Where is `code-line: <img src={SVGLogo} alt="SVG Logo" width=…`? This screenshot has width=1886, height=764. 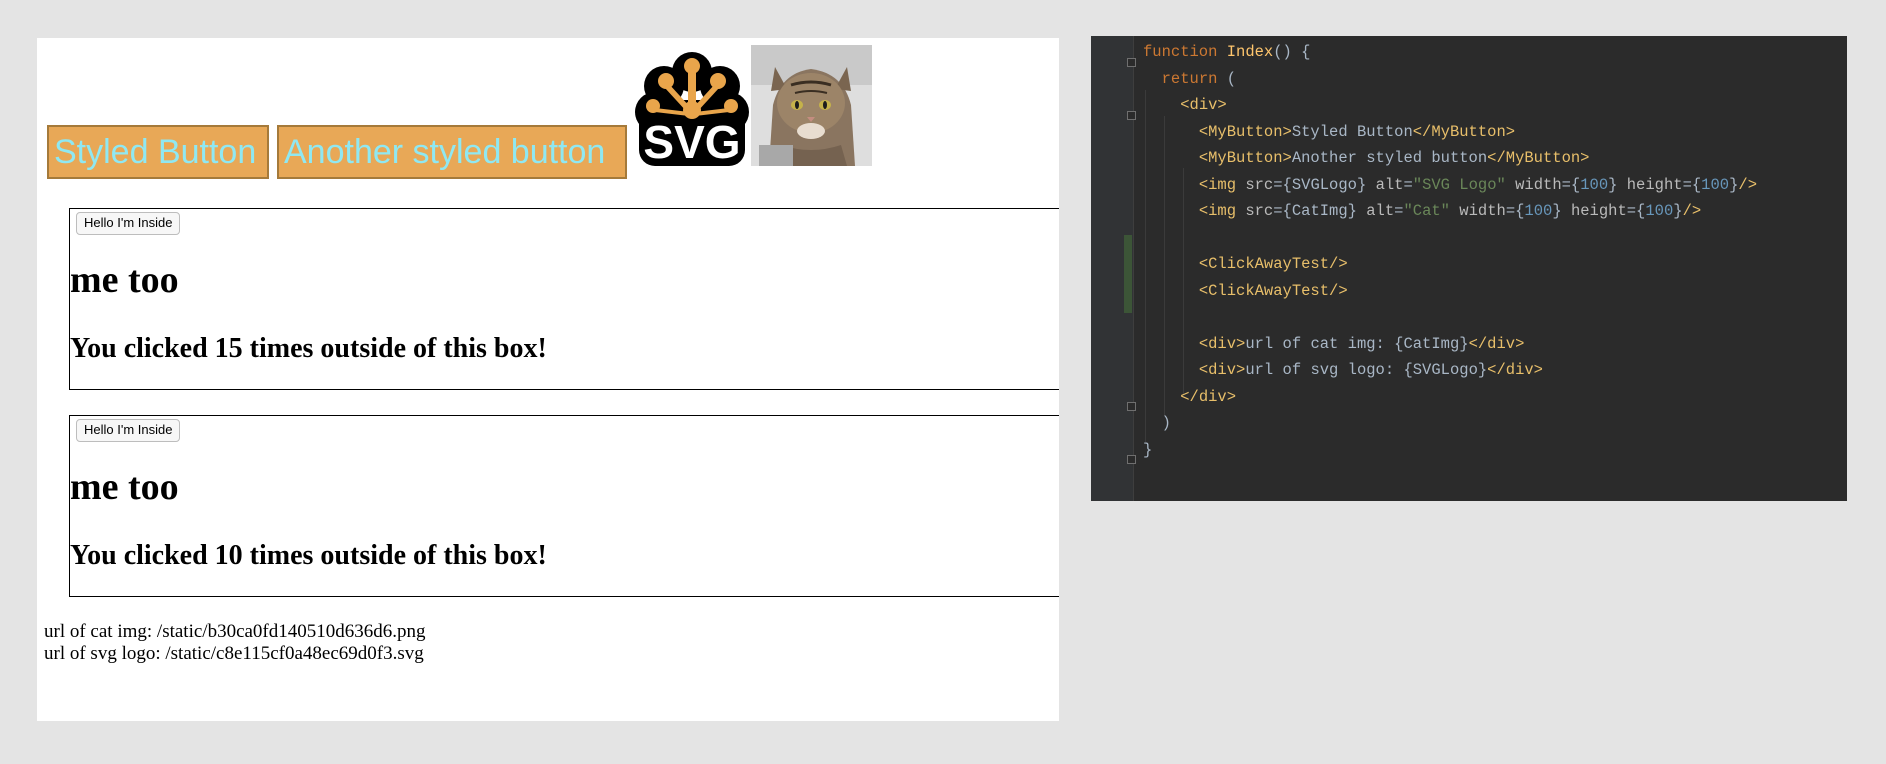
code-line: <img src={SVGLogo} alt="SVG Logo" width=… is located at coordinates (1450, 185).